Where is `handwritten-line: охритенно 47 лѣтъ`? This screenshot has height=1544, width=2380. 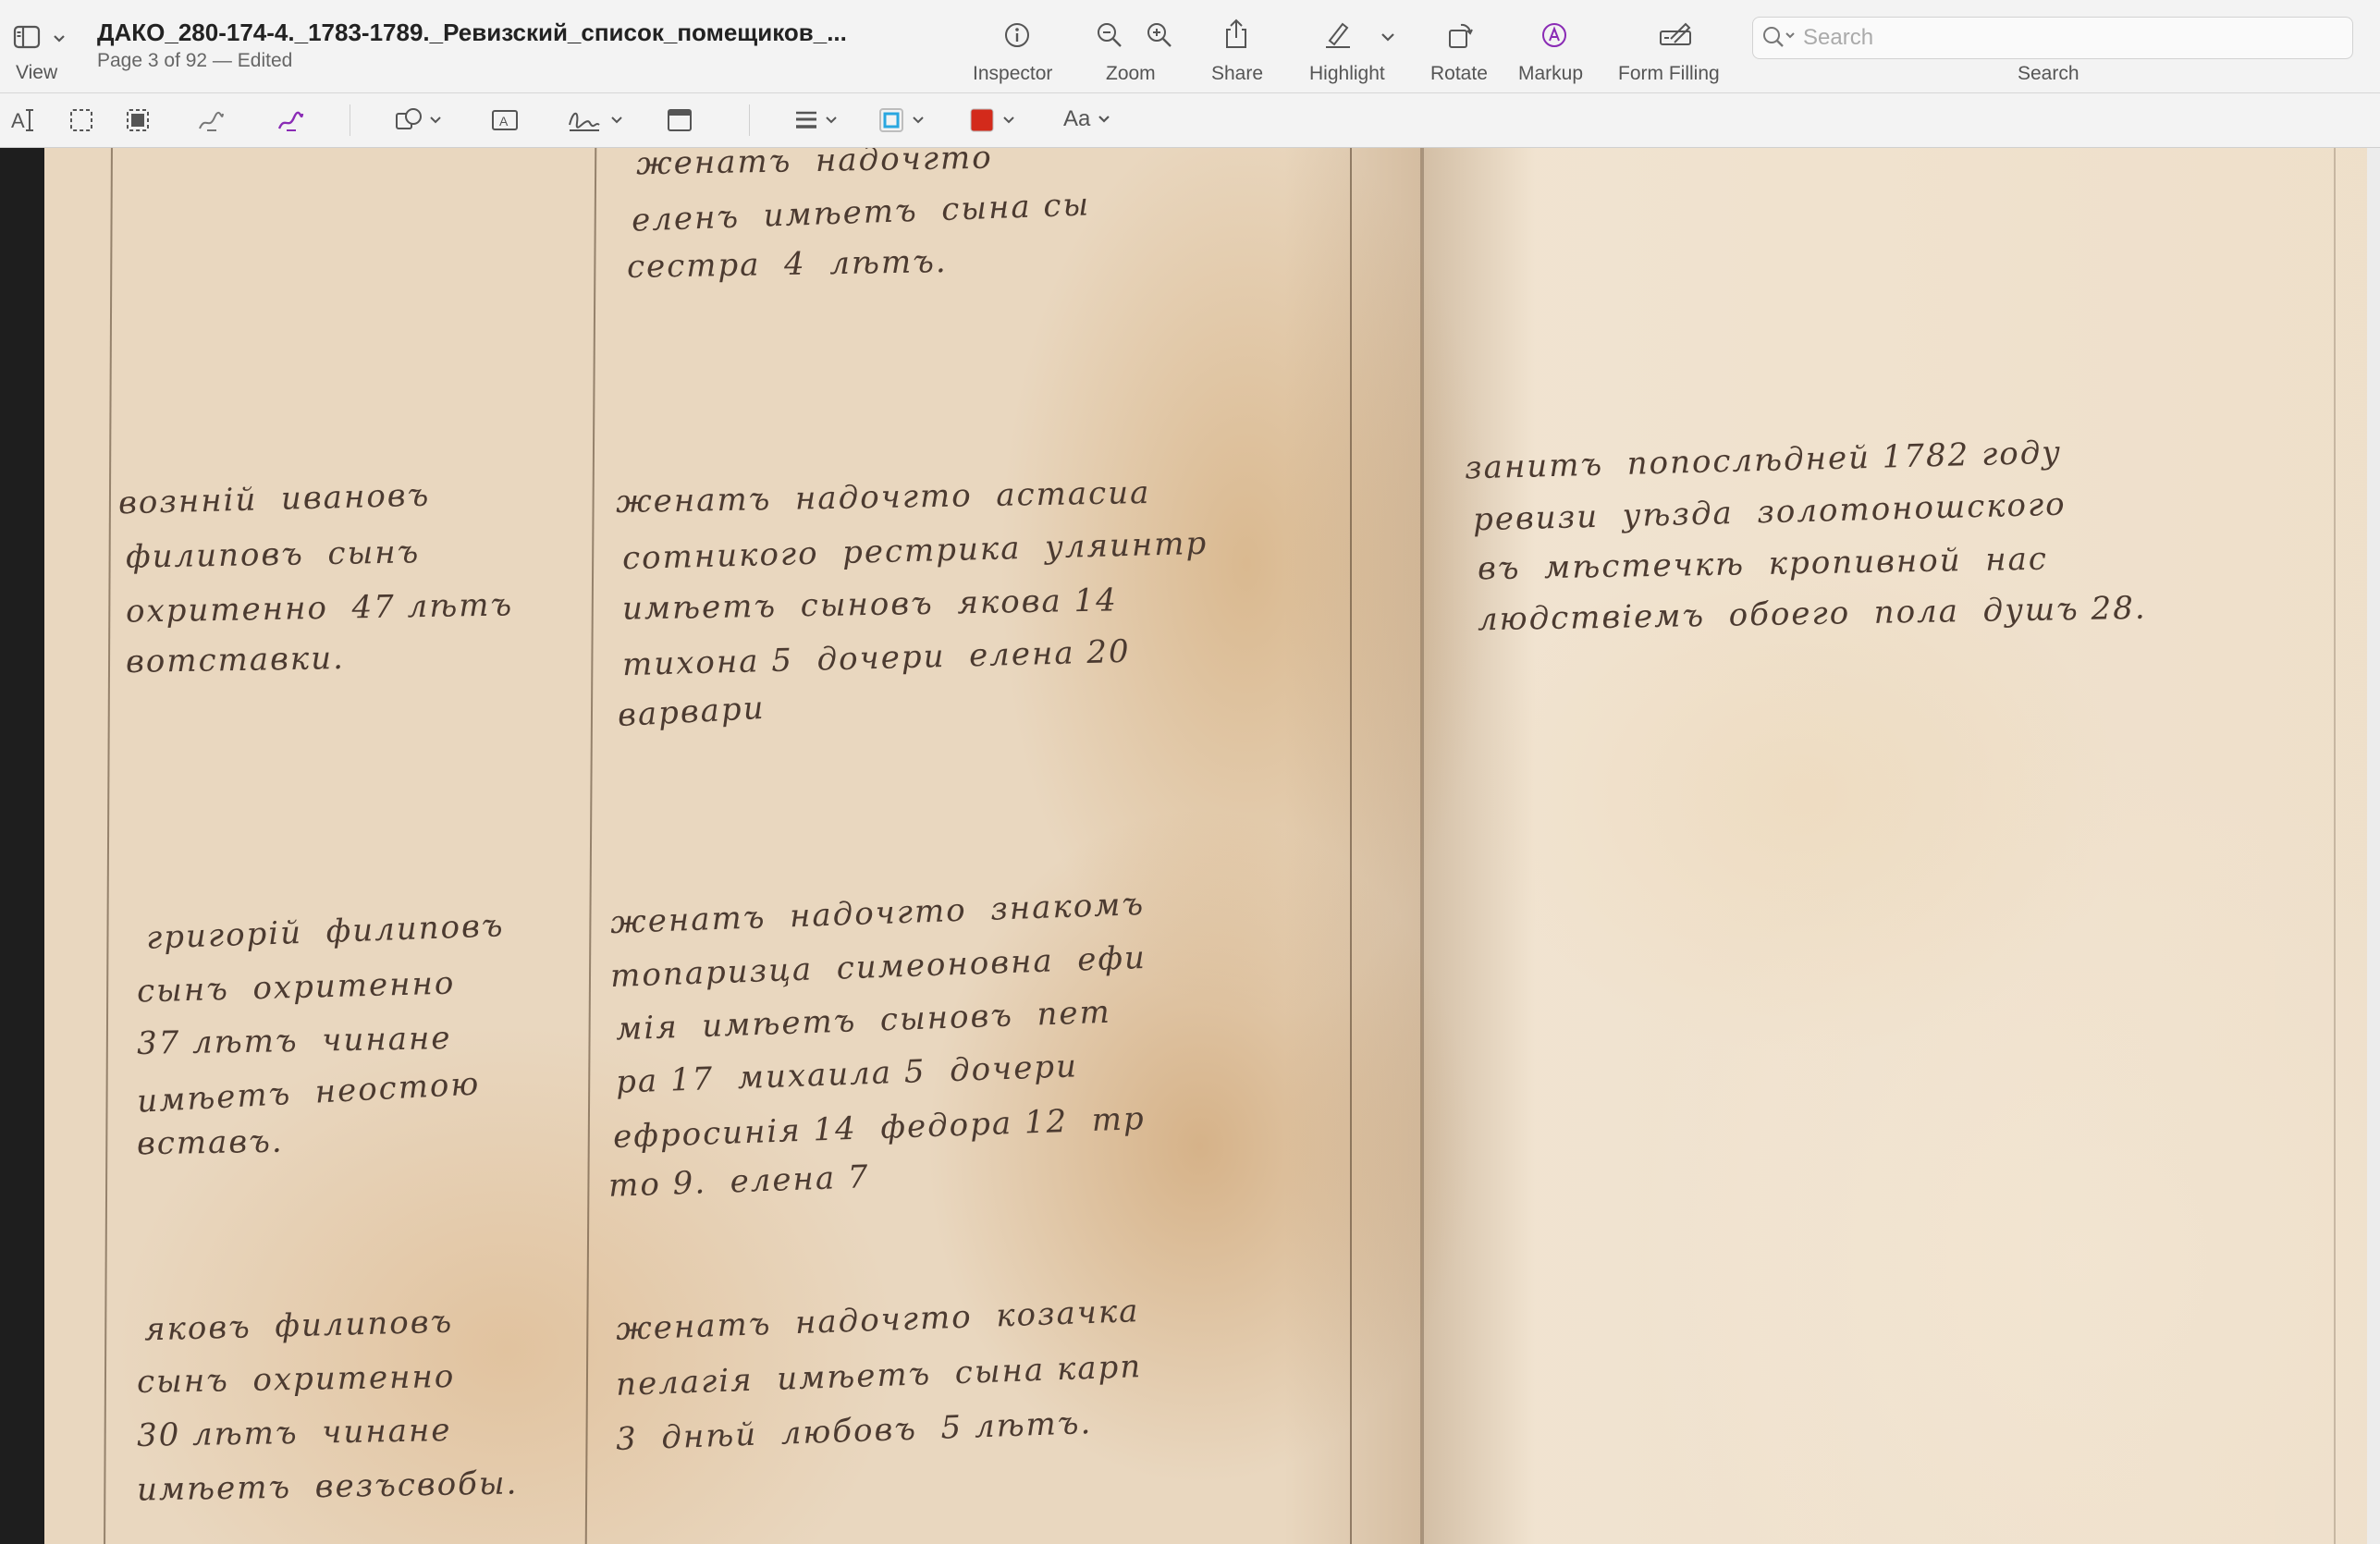 handwritten-line: охритенно 47 лѣтъ is located at coordinates (319, 608).